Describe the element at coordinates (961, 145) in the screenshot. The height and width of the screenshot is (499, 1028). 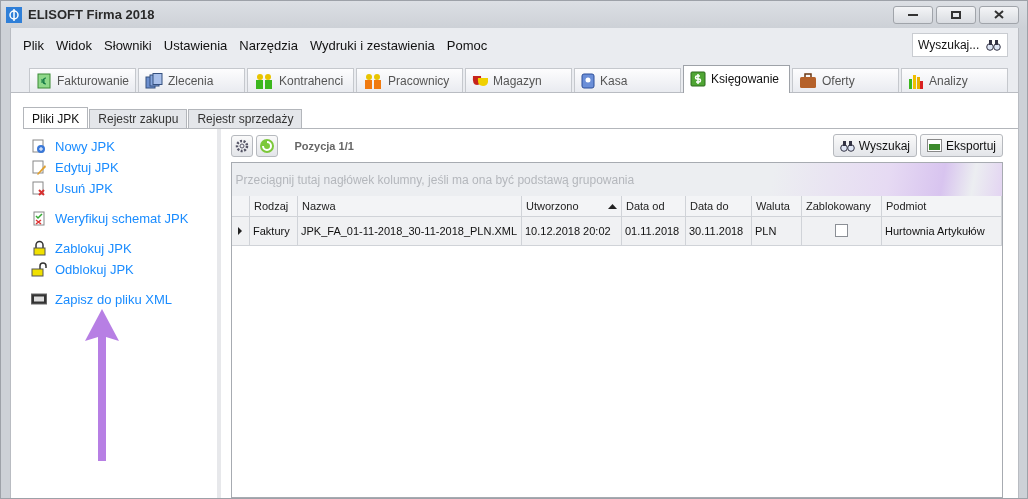
I see `toolbar-button: Eksportuj` at that location.